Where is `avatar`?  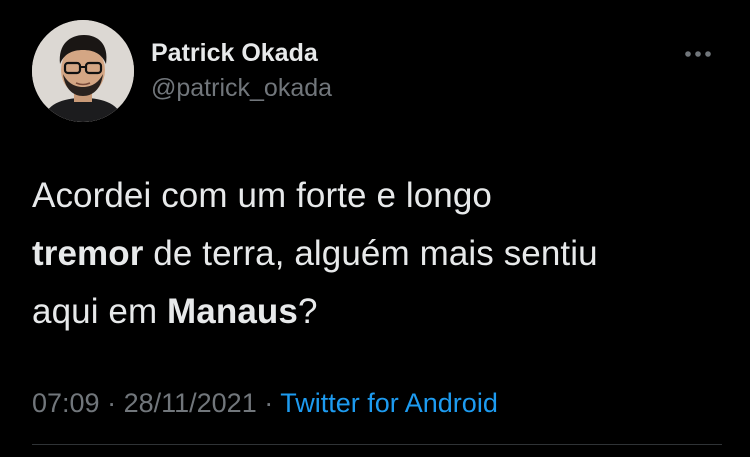 avatar is located at coordinates (83, 71).